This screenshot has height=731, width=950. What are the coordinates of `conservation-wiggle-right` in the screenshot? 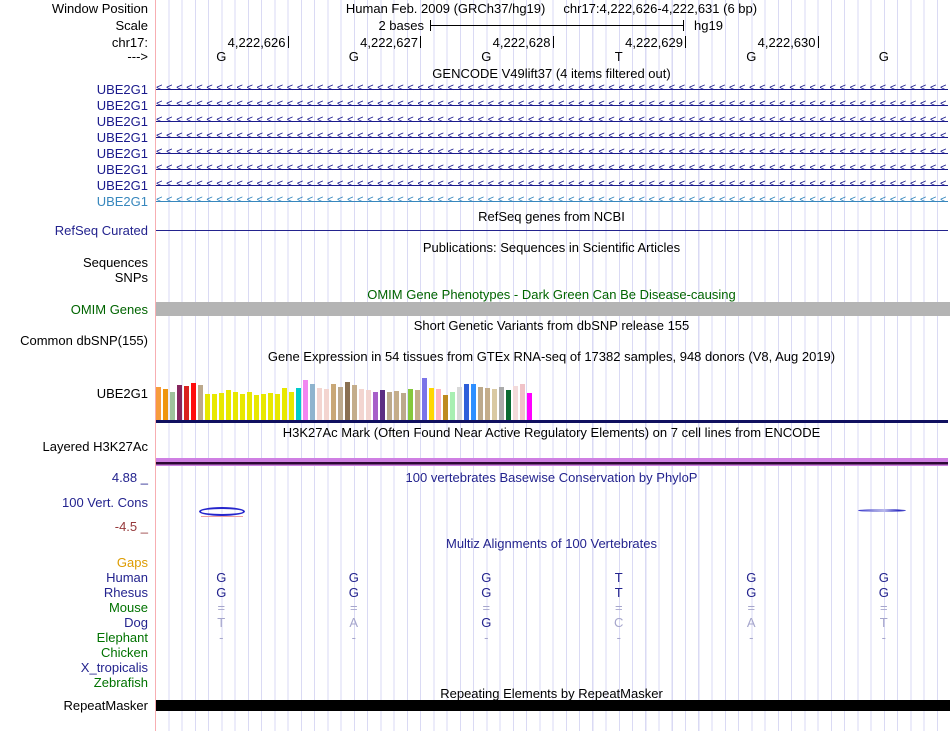 It's located at (882, 510).